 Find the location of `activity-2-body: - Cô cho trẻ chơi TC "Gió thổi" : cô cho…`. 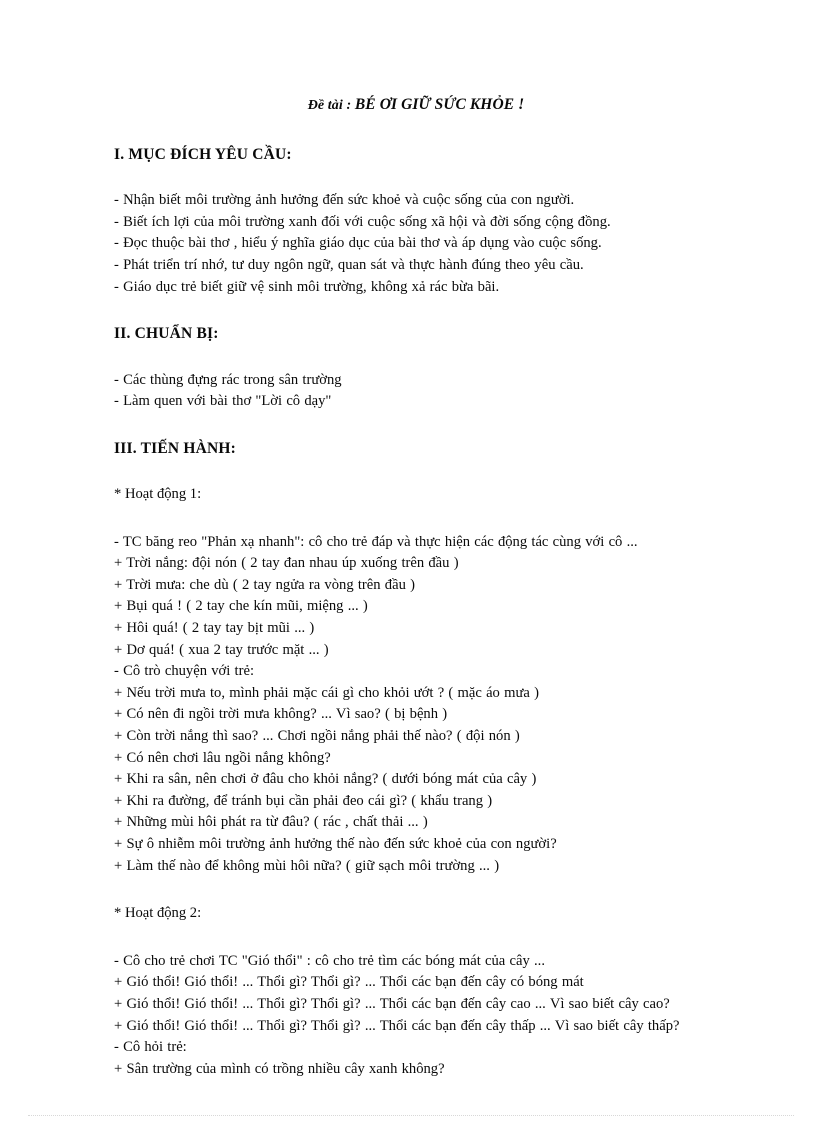

activity-2-body: - Cô cho trẻ chơi TC "Gió thổi" : cô cho… is located at coordinates (409, 1016).